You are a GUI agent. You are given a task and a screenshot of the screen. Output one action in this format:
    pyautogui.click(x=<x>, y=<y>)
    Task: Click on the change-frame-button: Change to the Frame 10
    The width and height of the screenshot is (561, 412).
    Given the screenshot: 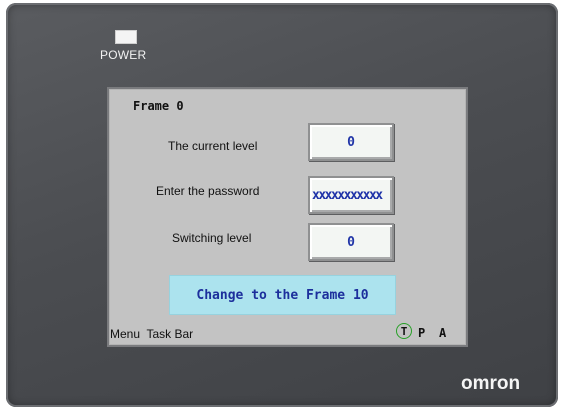 What is the action you would take?
    pyautogui.click(x=282, y=295)
    